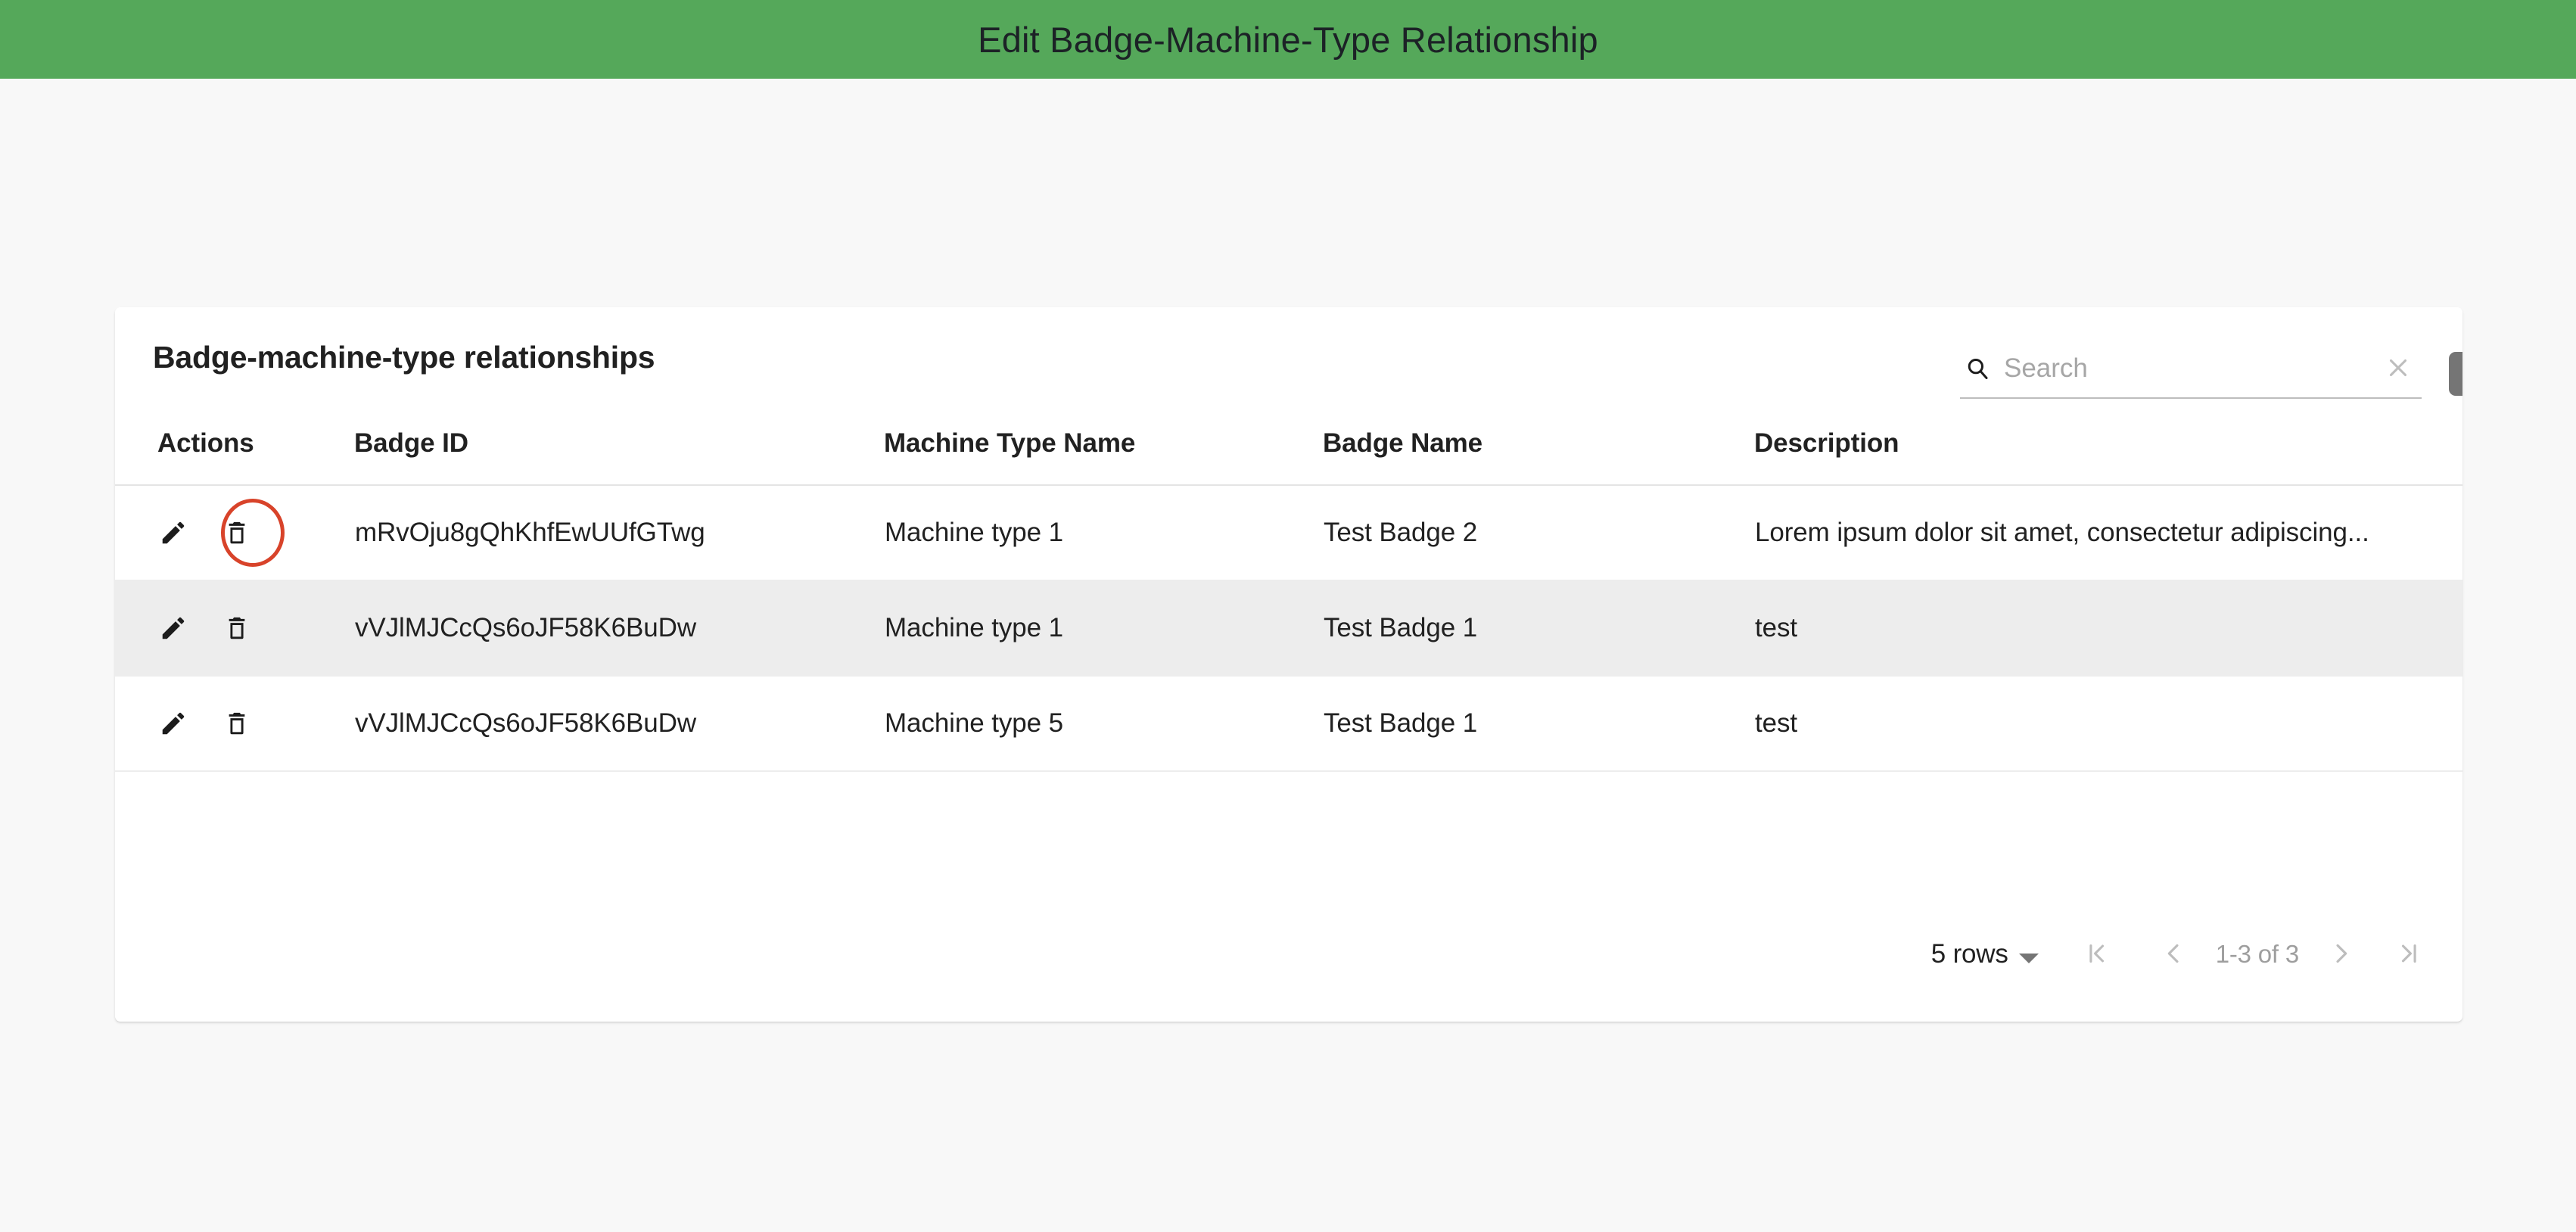  I want to click on paginator: 5 rows 1-3 of 3, so click(2181, 954).